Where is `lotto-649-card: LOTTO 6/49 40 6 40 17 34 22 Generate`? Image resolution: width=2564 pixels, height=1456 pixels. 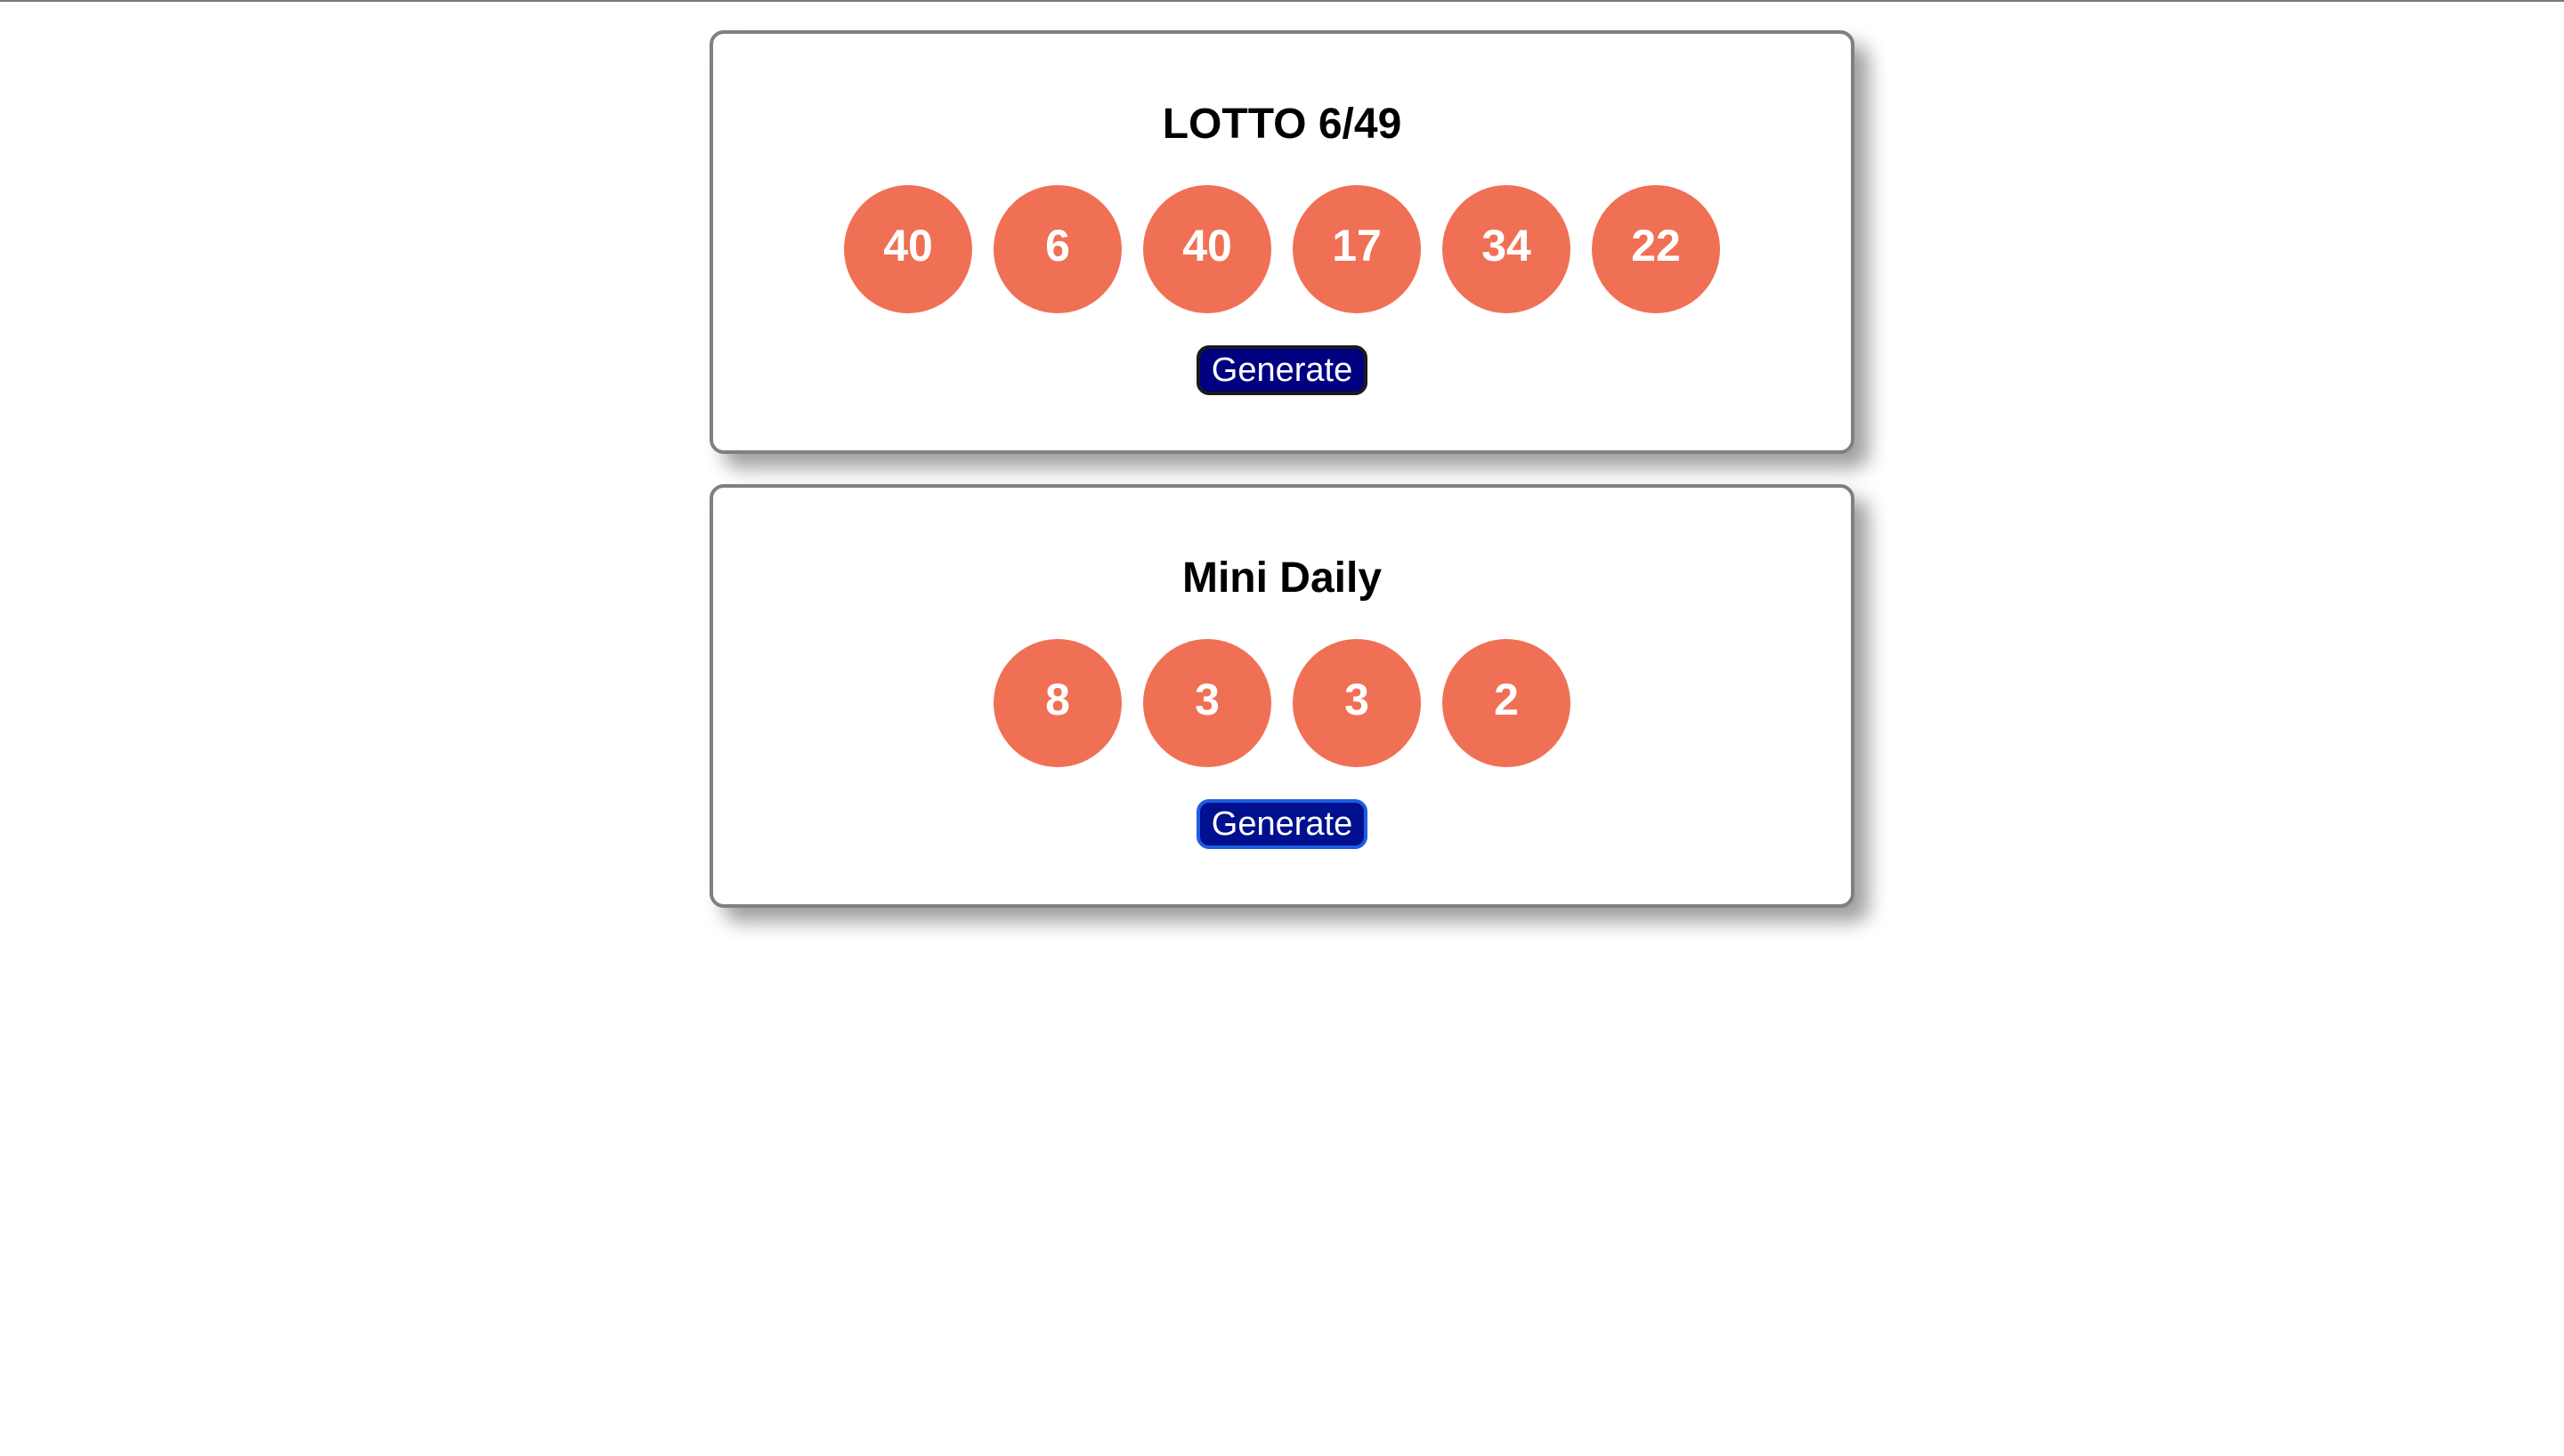 lotto-649-card: LOTTO 6/49 40 6 40 17 34 22 Generate is located at coordinates (1282, 242).